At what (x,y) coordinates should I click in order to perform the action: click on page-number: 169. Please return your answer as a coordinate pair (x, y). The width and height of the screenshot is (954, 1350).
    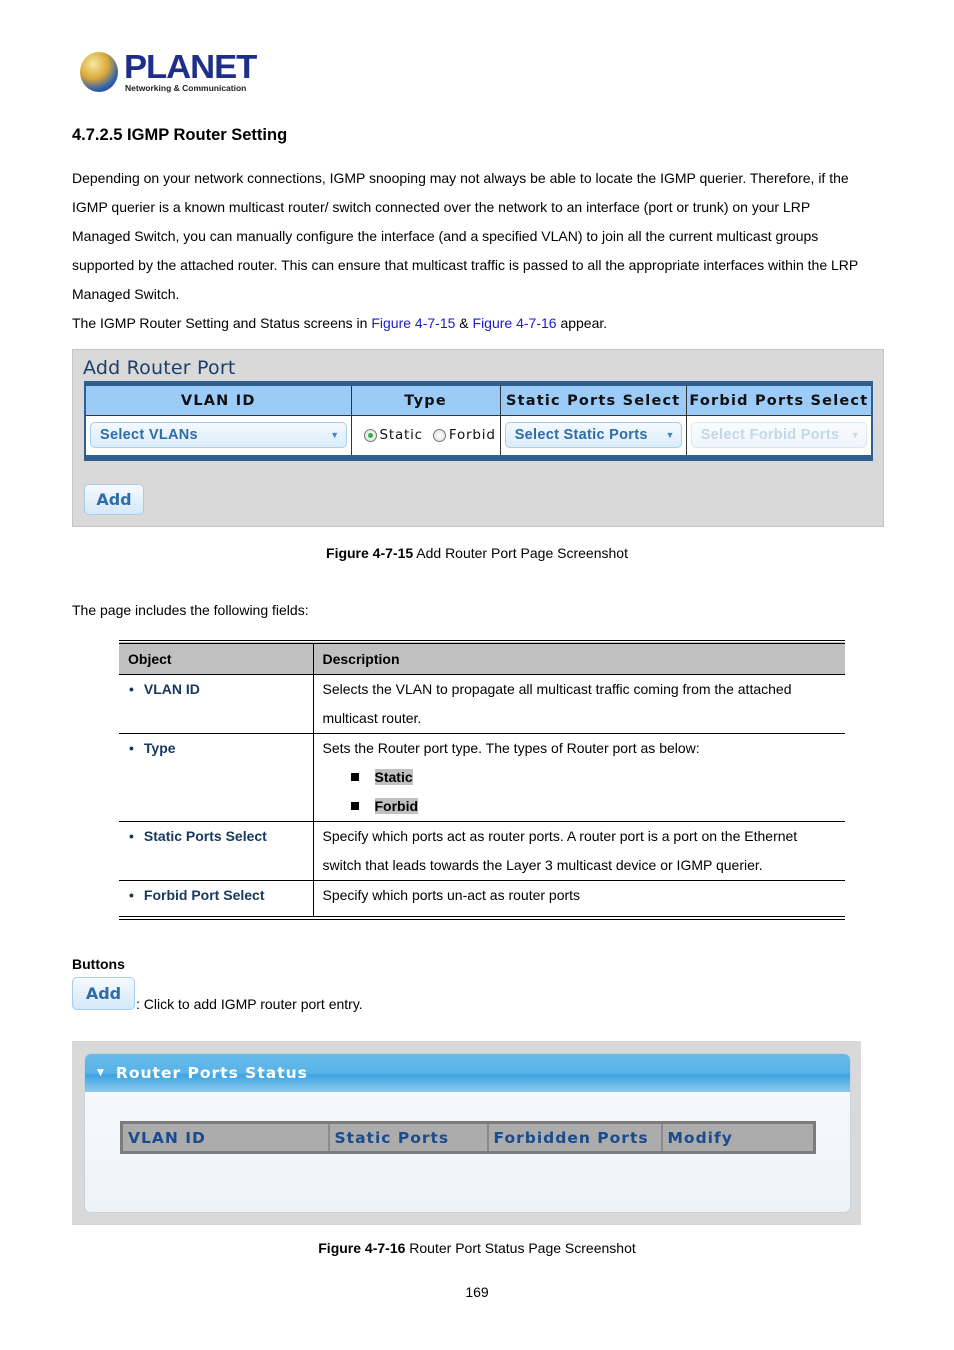
    Looking at the image, I should click on (477, 1292).